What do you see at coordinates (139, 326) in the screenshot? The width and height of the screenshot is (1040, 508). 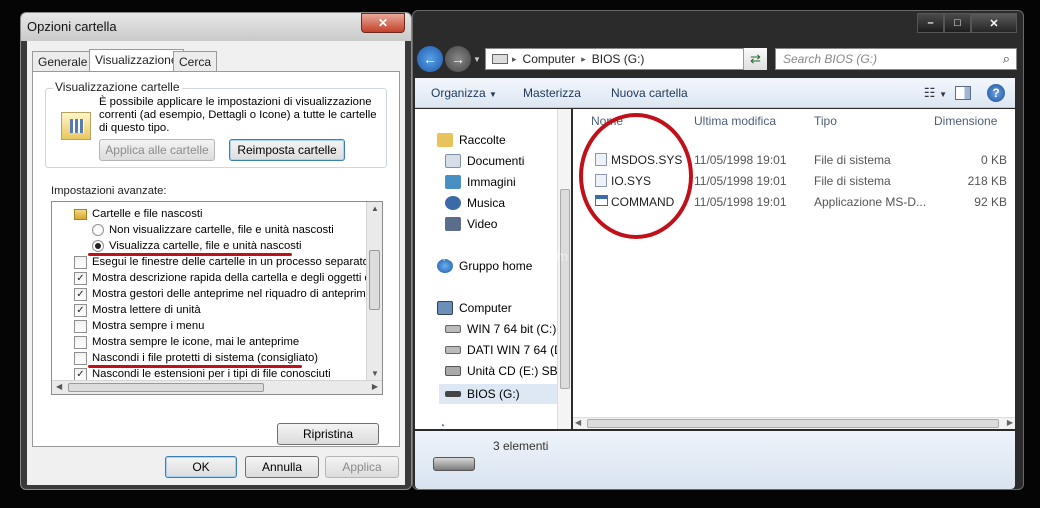 I see `option-always-menus: Mostra sempre i menu` at bounding box center [139, 326].